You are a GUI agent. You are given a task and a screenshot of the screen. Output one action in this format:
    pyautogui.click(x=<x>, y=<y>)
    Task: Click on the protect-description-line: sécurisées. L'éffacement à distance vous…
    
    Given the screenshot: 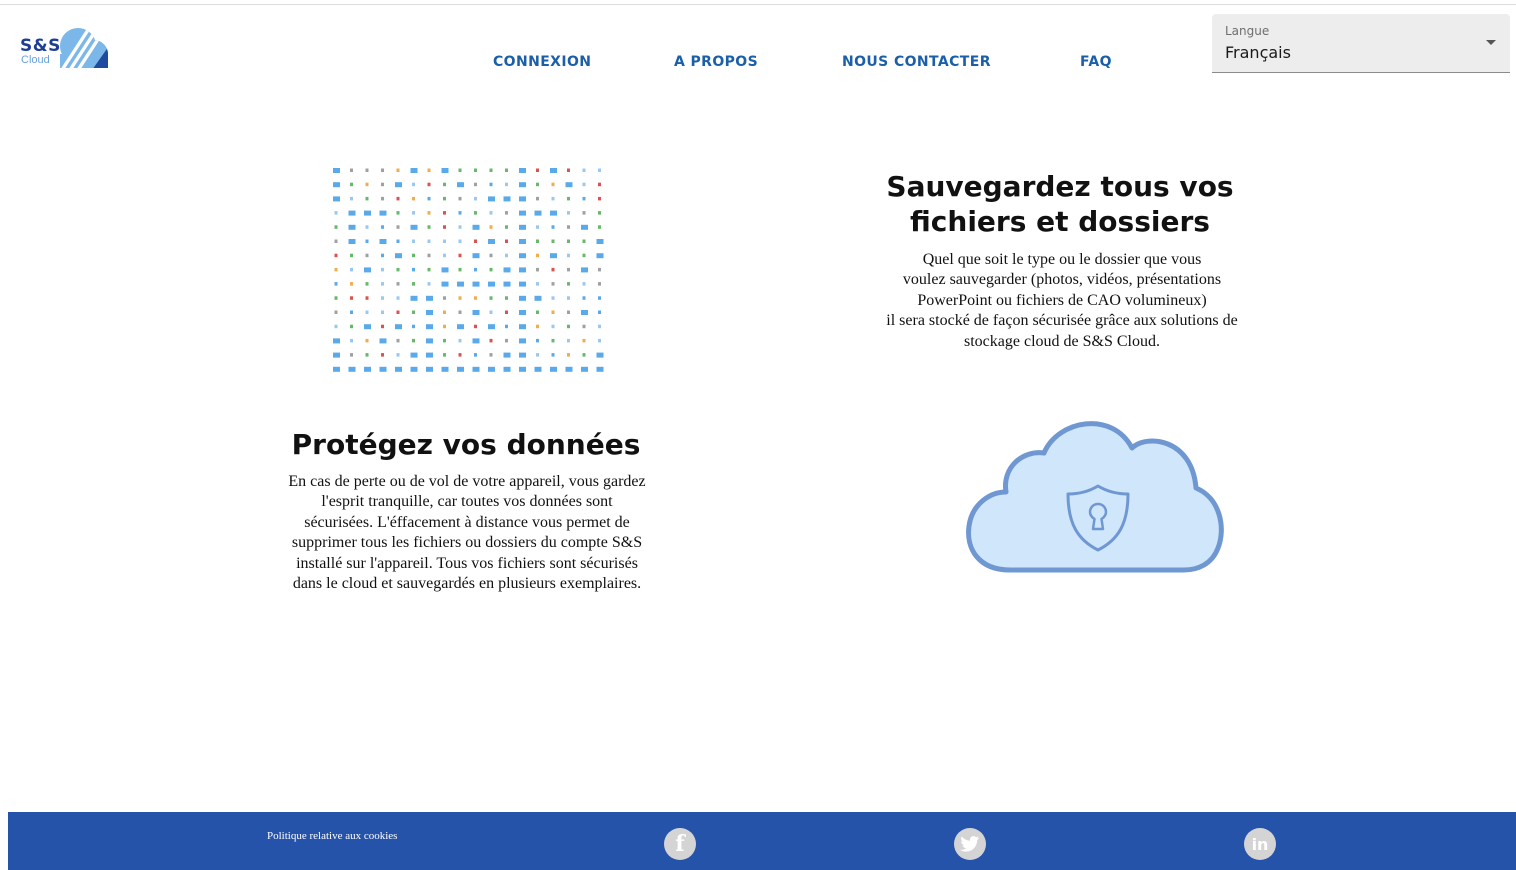 What is the action you would take?
    pyautogui.click(x=467, y=522)
    